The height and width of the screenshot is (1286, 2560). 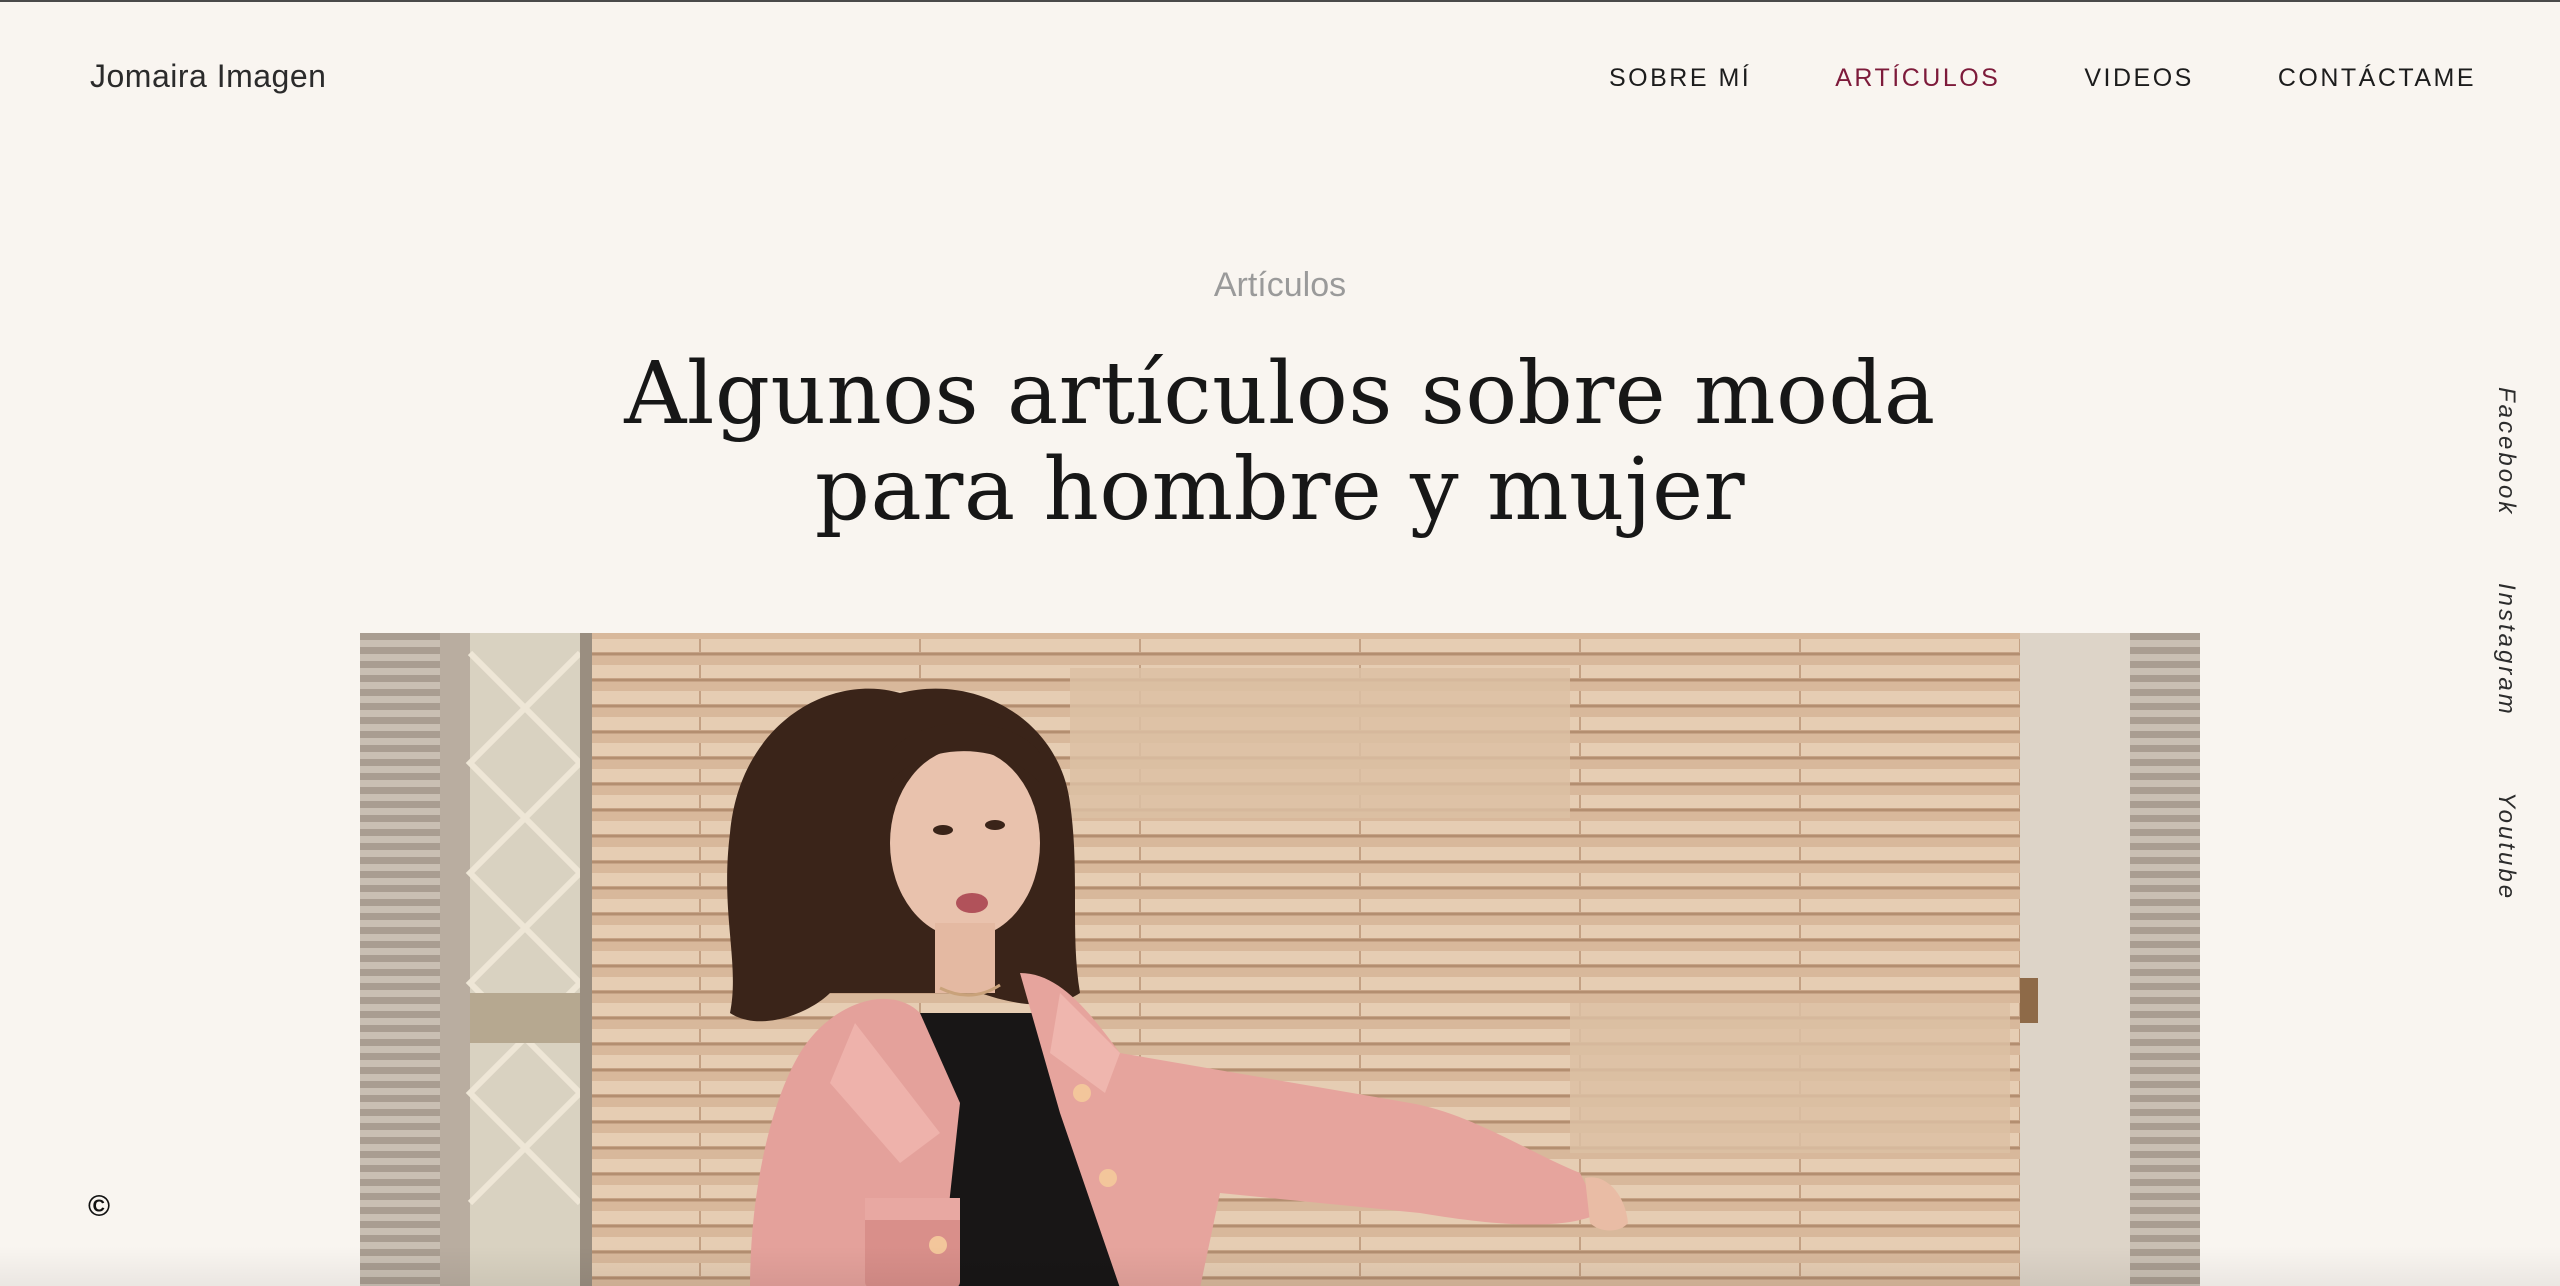 What do you see at coordinates (1917, 78) in the screenshot?
I see `nav-item-articulos: ARTÍCULOS` at bounding box center [1917, 78].